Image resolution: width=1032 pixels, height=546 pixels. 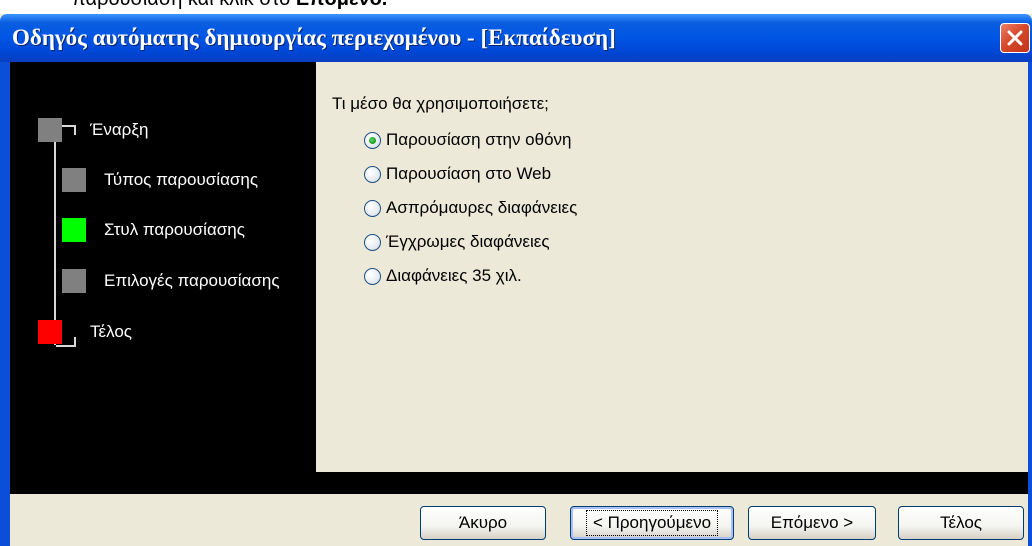 I want to click on next-button-label: Επόμενο >, so click(x=812, y=522).